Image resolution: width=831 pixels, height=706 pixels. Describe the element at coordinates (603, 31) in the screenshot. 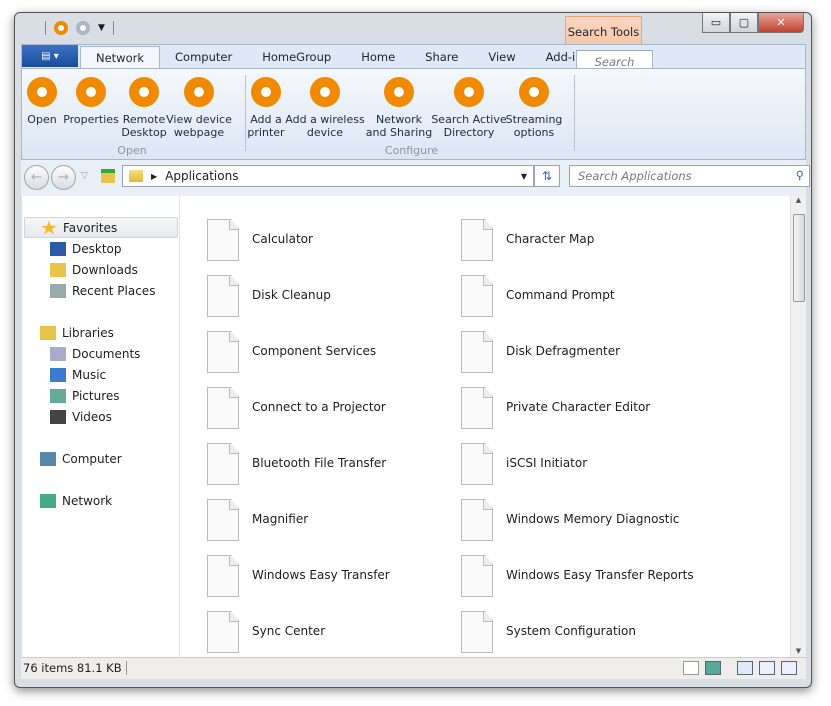

I see `search-tools-context-label: Search Tools` at that location.